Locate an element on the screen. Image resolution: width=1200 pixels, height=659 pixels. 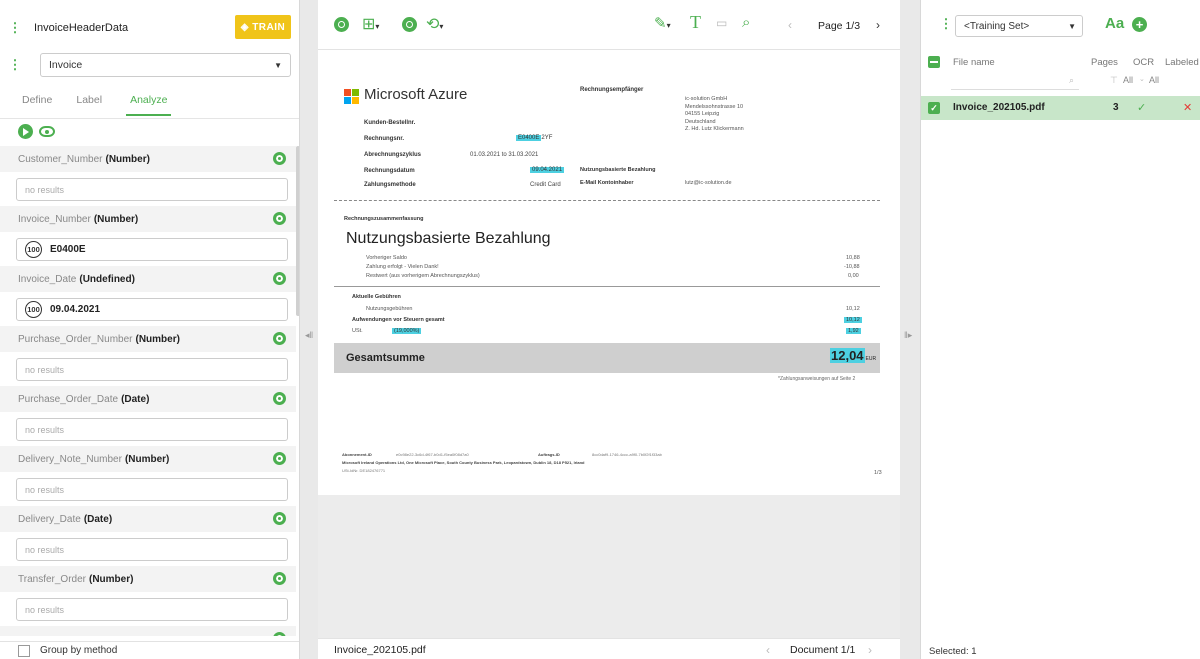
col-labeled: Labeled is located at coordinates (1182, 62).